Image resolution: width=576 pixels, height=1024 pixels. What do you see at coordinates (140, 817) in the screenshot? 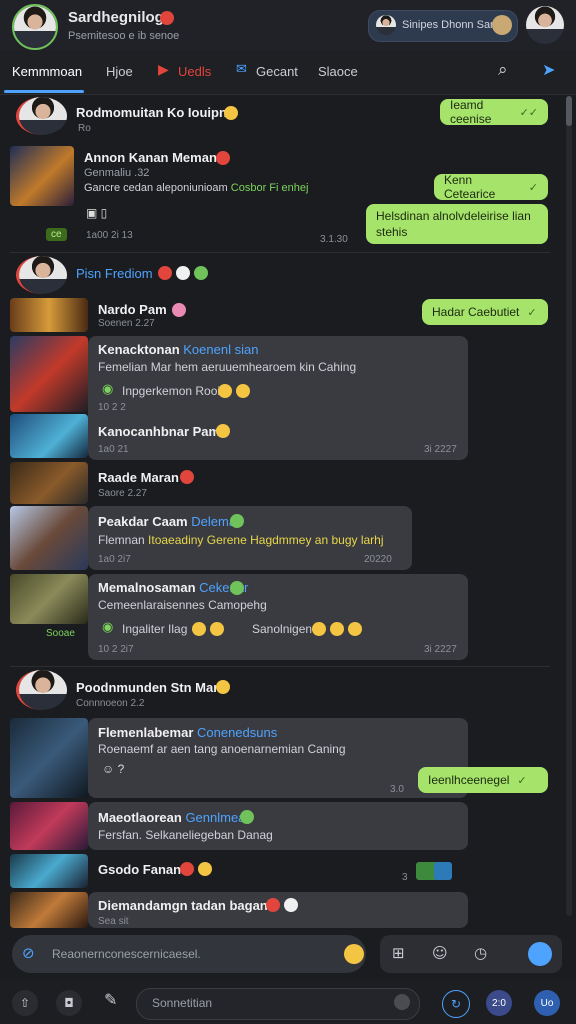
I see `sender-name: Maeotlaorean` at bounding box center [140, 817].